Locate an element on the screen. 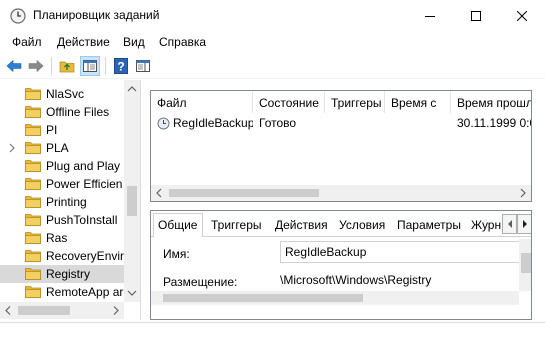 This screenshot has width=545, height=343. folder-up-icon is located at coordinates (67, 67).